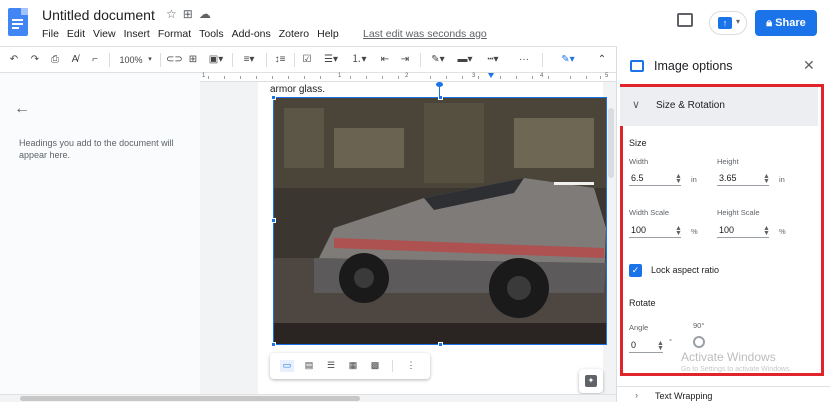 The height and width of the screenshot is (402, 830). Describe the element at coordinates (736, 369) in the screenshot. I see `activate-windows-subtext: Go to Settings to activate Windows.` at that location.